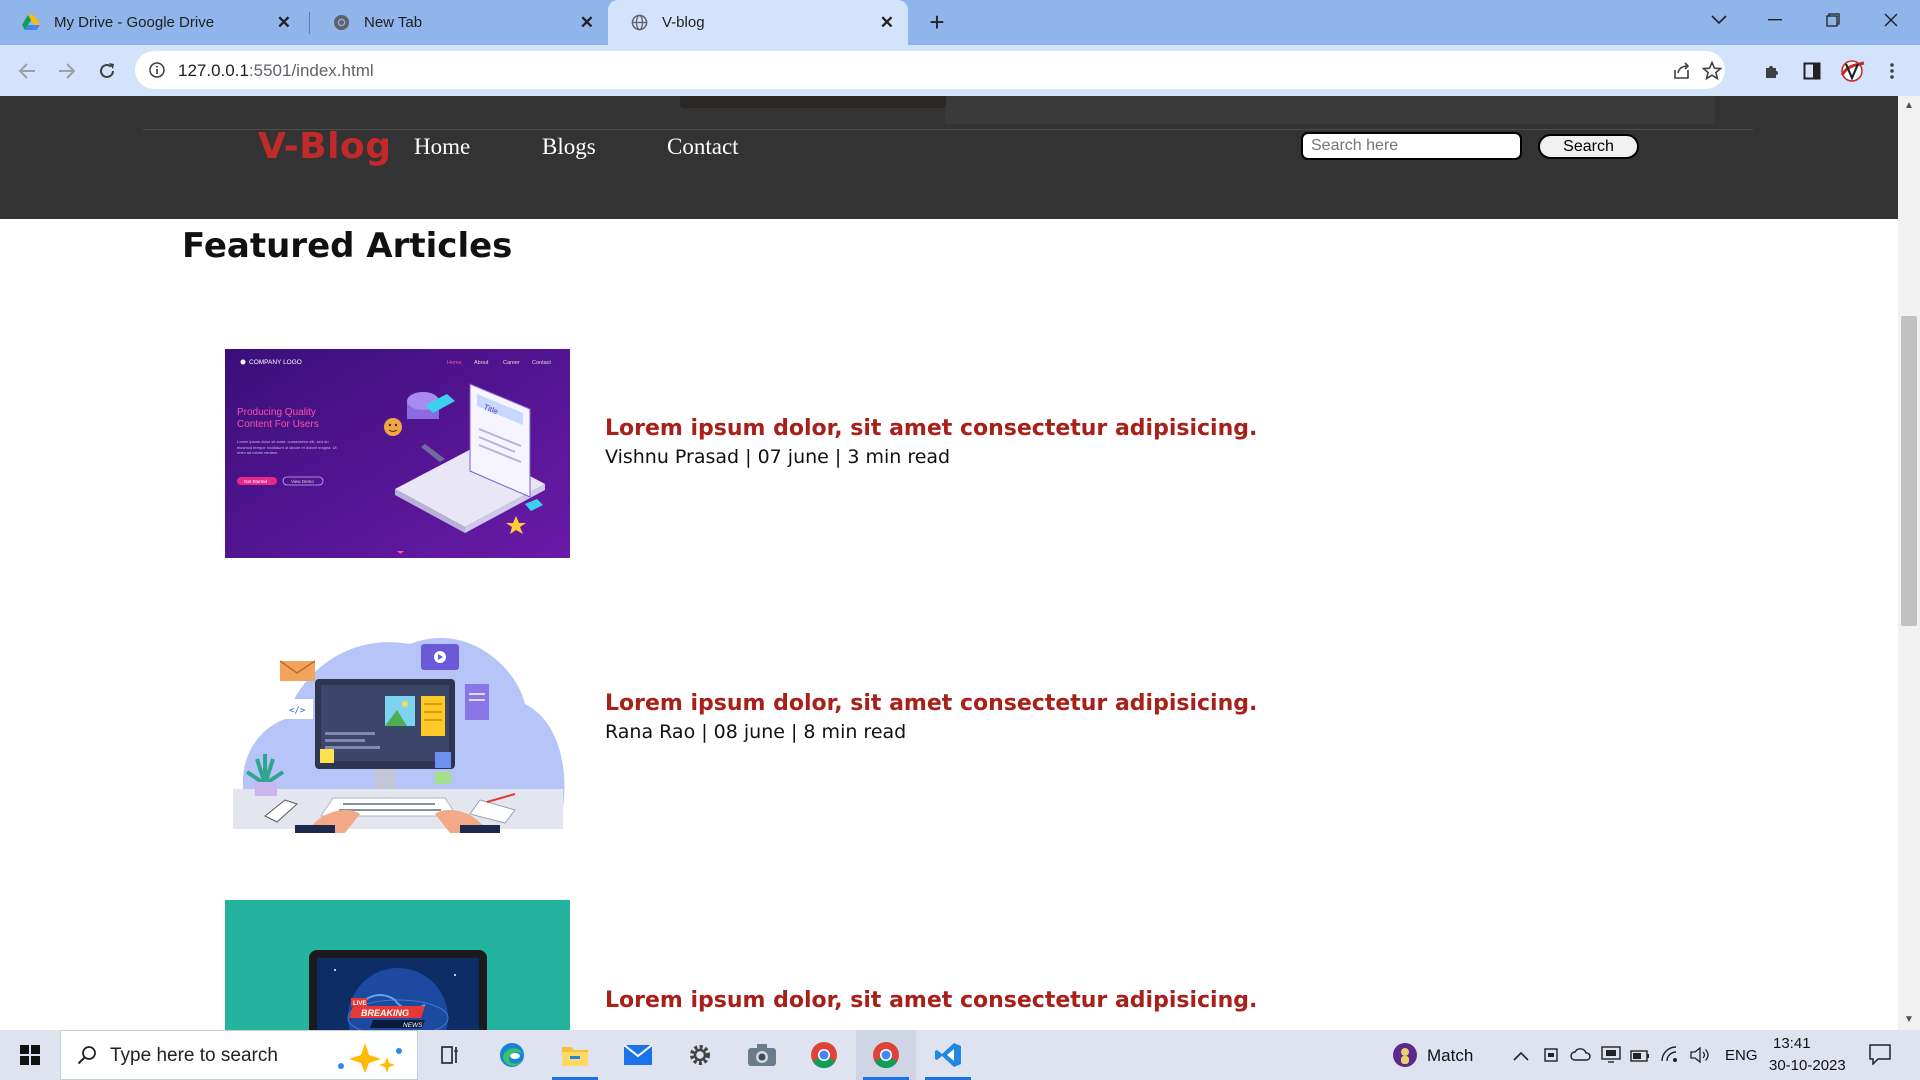 The height and width of the screenshot is (1080, 1920). I want to click on settings-gear-icon, so click(700, 1055).